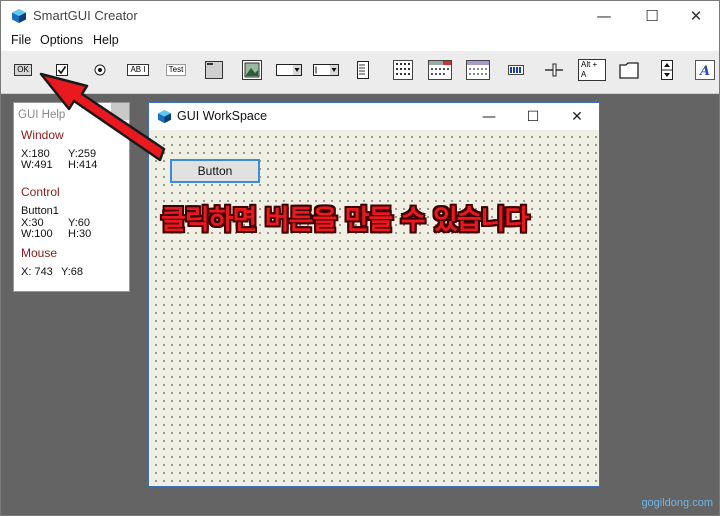  I want to click on workspace-close-button: ✕, so click(577, 116).